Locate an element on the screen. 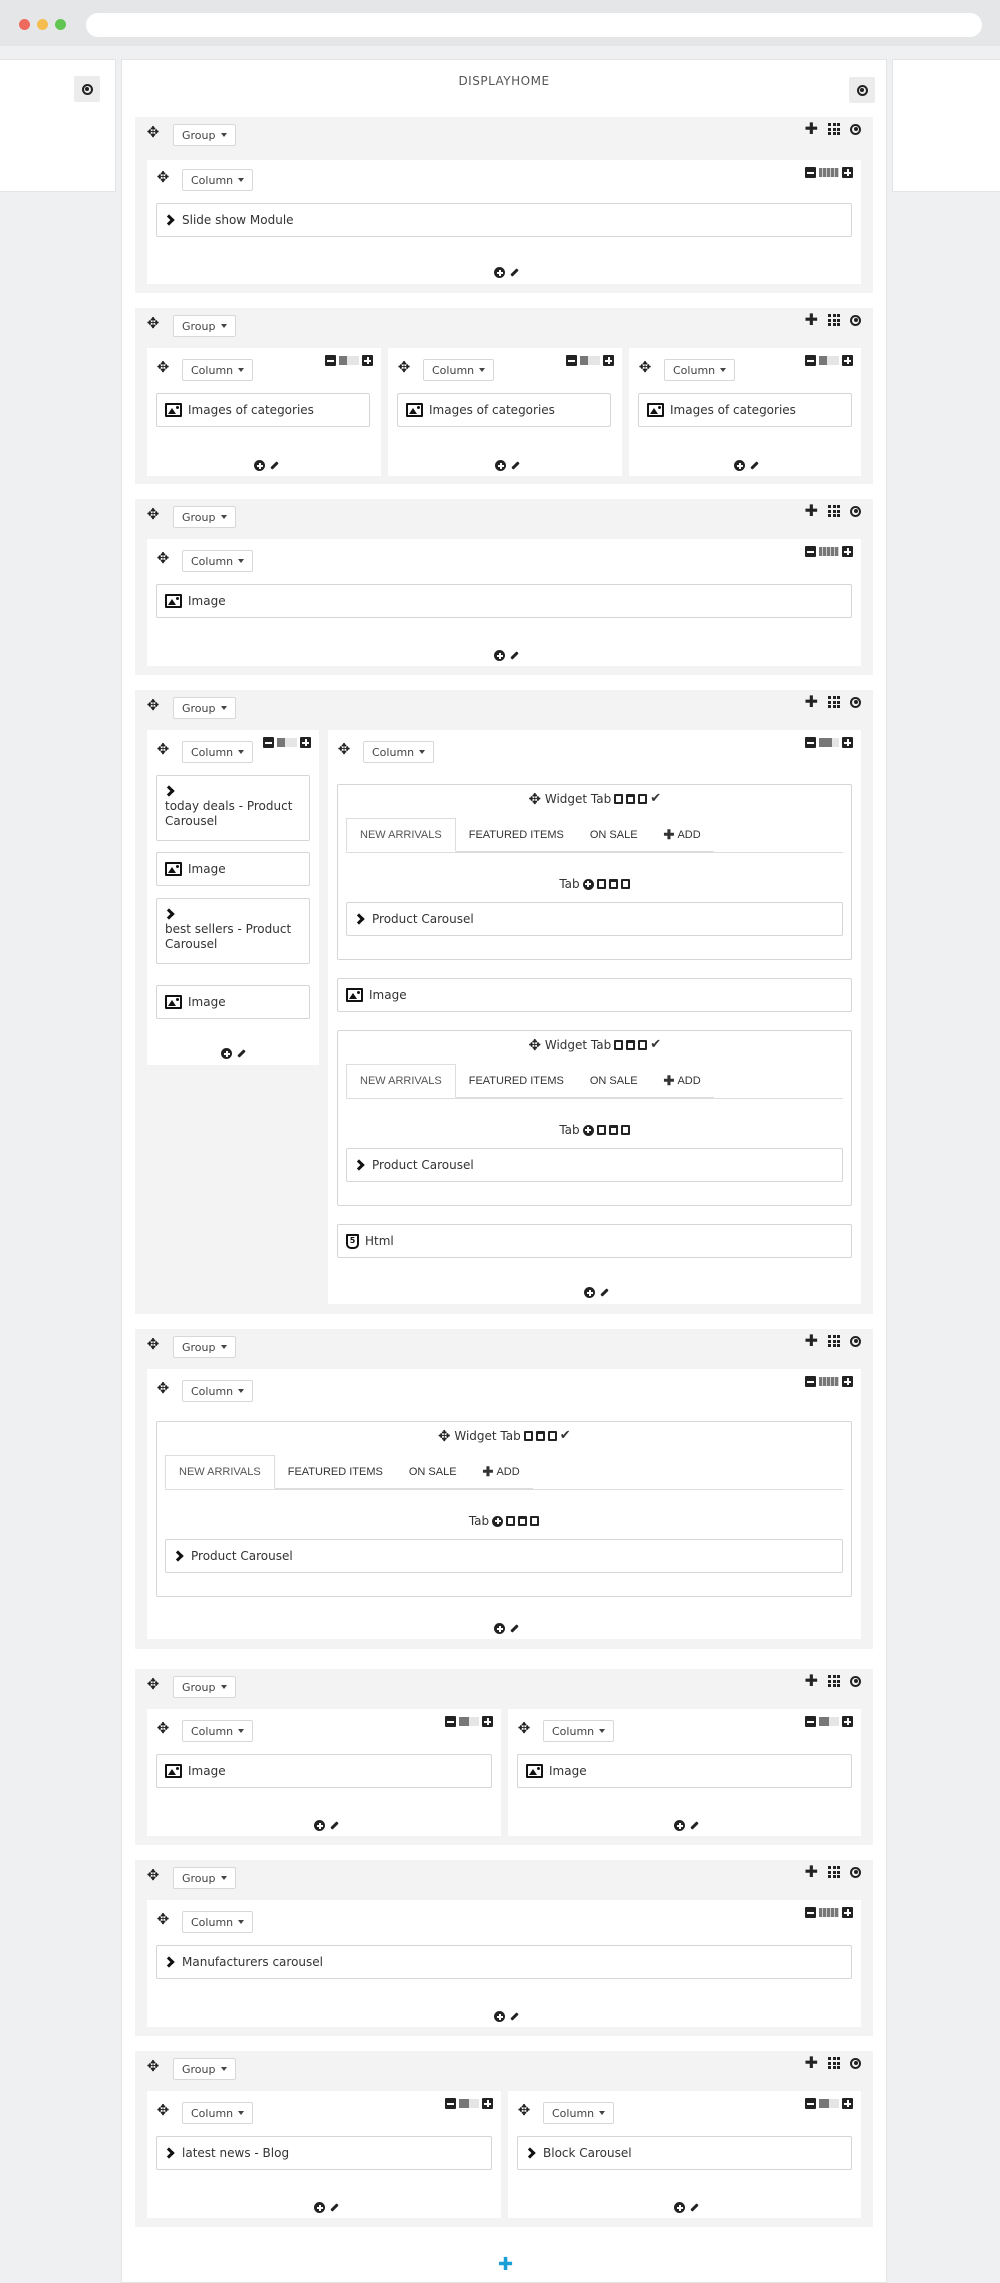 This screenshot has width=1000, height=2283. address-bar is located at coordinates (534, 25).